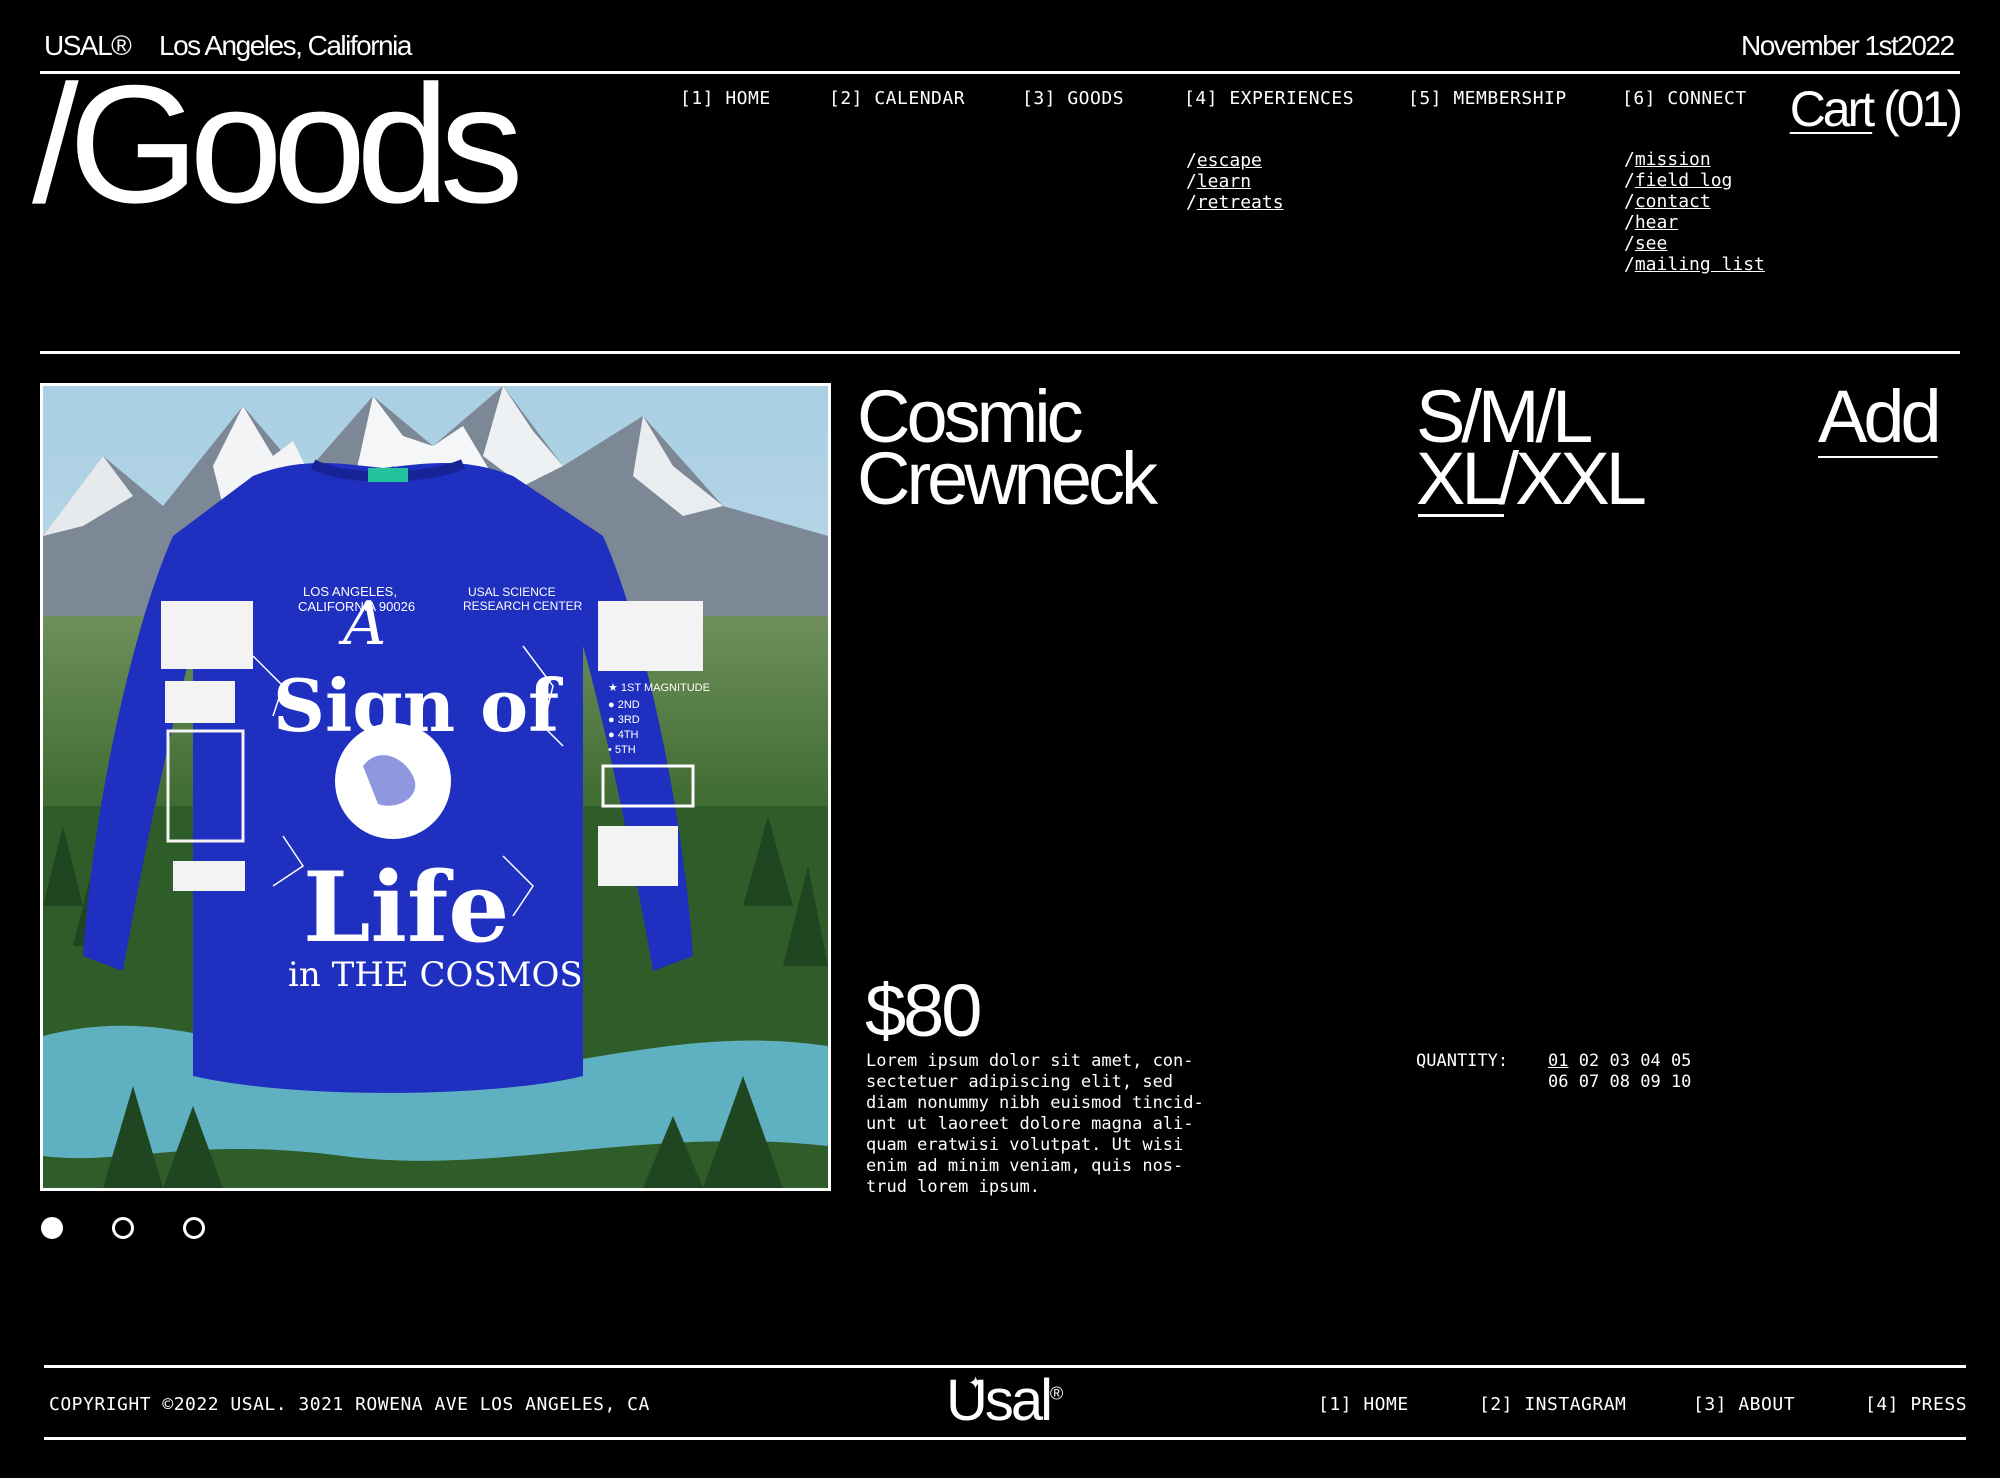 The height and width of the screenshot is (1478, 2000). I want to click on footer-logo: Usal®, so click(1004, 1401).